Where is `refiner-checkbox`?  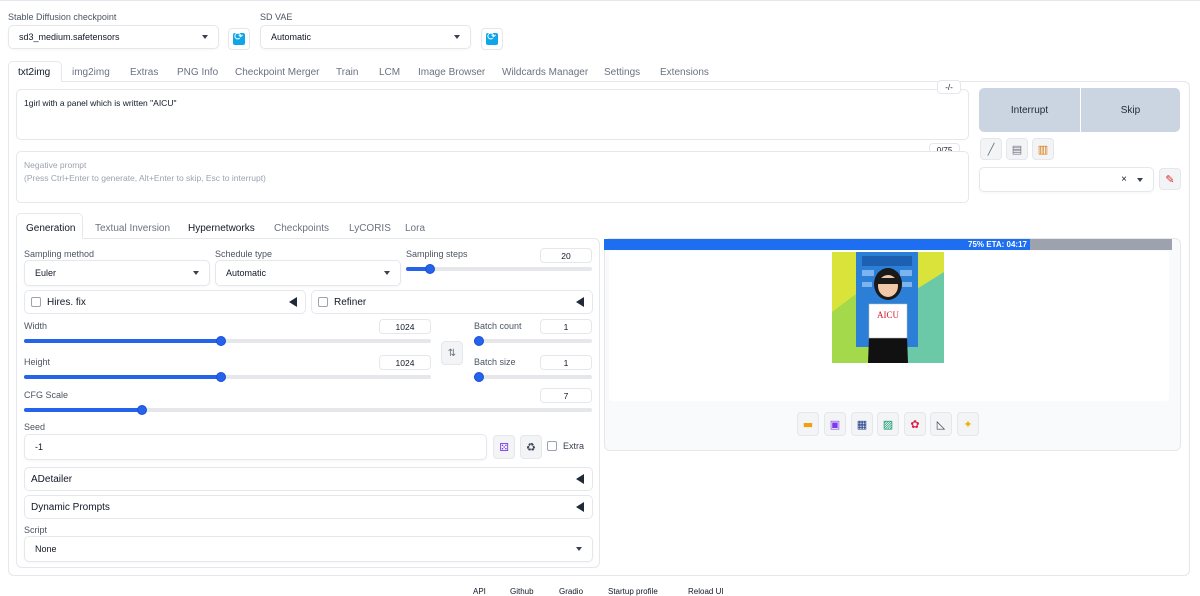 refiner-checkbox is located at coordinates (323, 302).